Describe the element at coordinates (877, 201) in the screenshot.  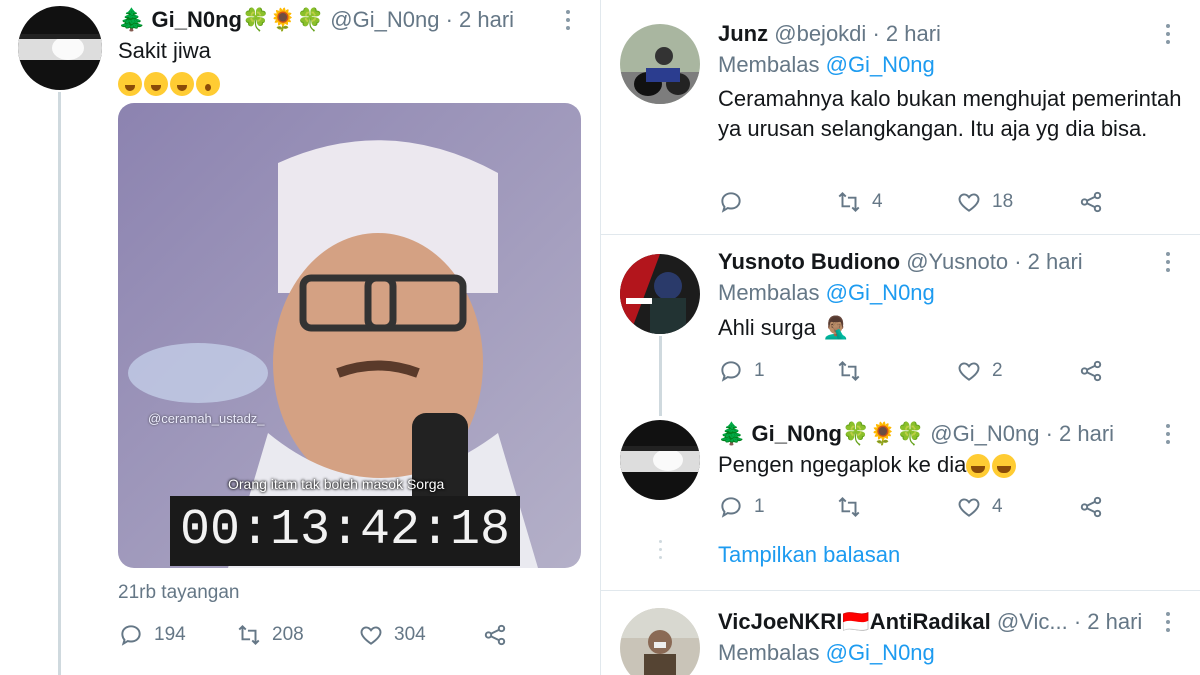
I see `retweet-count: 4` at that location.